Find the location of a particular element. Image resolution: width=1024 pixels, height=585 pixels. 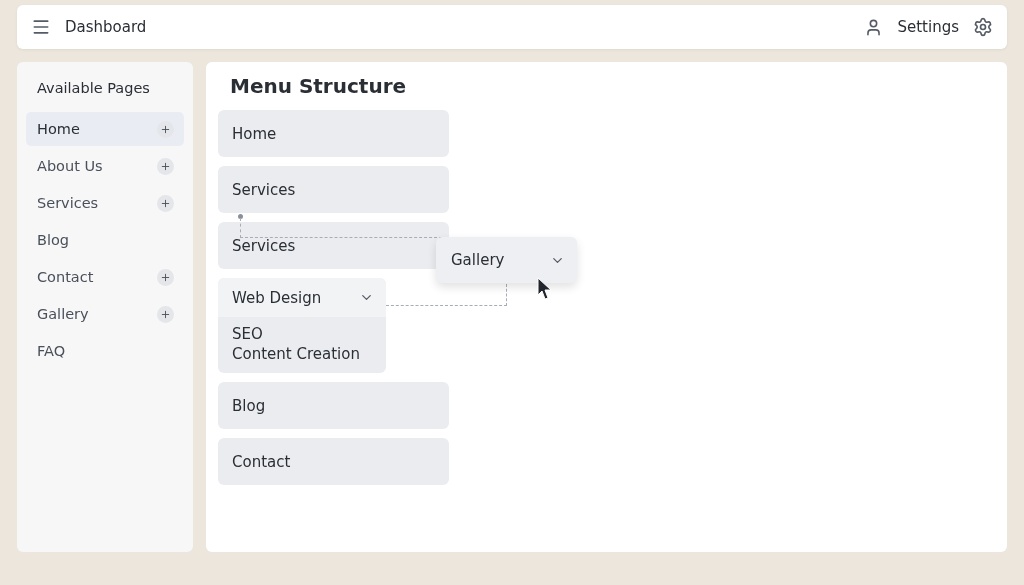

submenu-item: SEO is located at coordinates (302, 334).